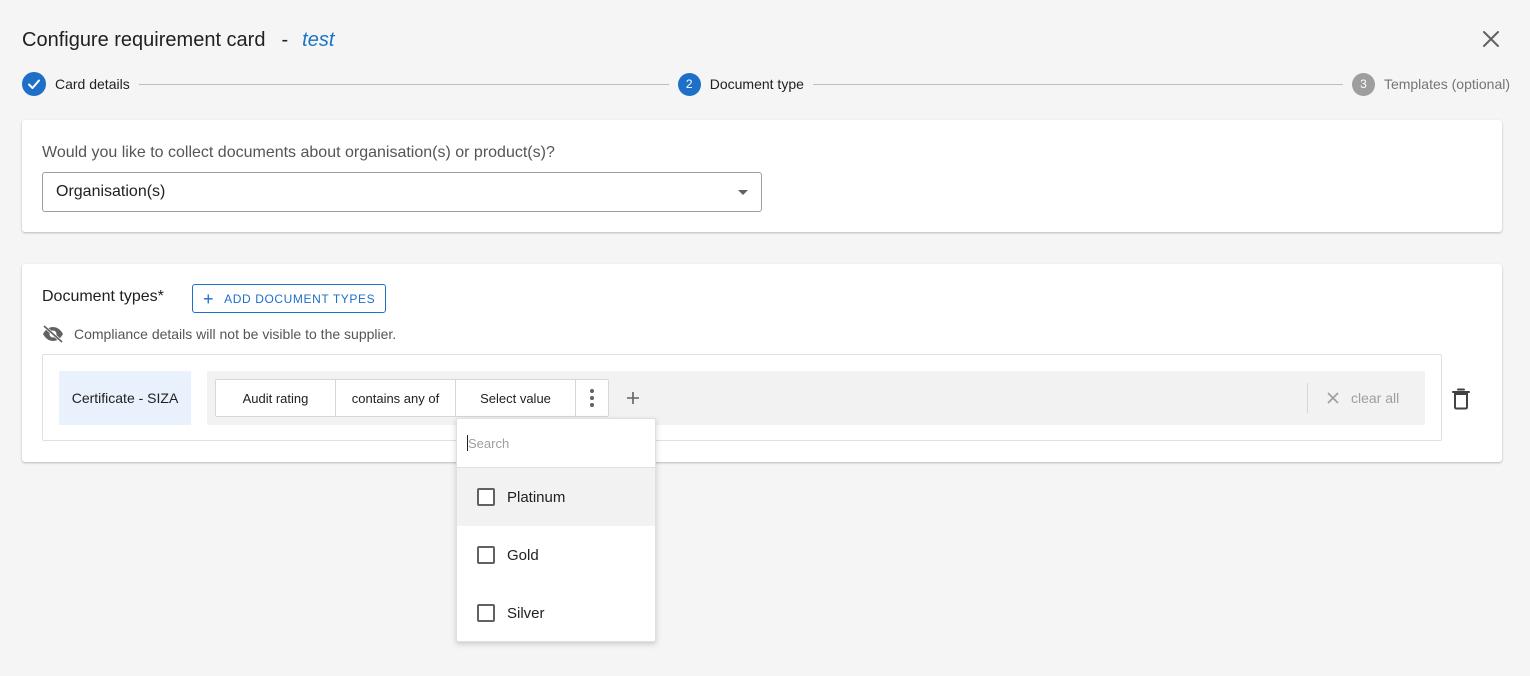  I want to click on step-number: 2, so click(689, 84).